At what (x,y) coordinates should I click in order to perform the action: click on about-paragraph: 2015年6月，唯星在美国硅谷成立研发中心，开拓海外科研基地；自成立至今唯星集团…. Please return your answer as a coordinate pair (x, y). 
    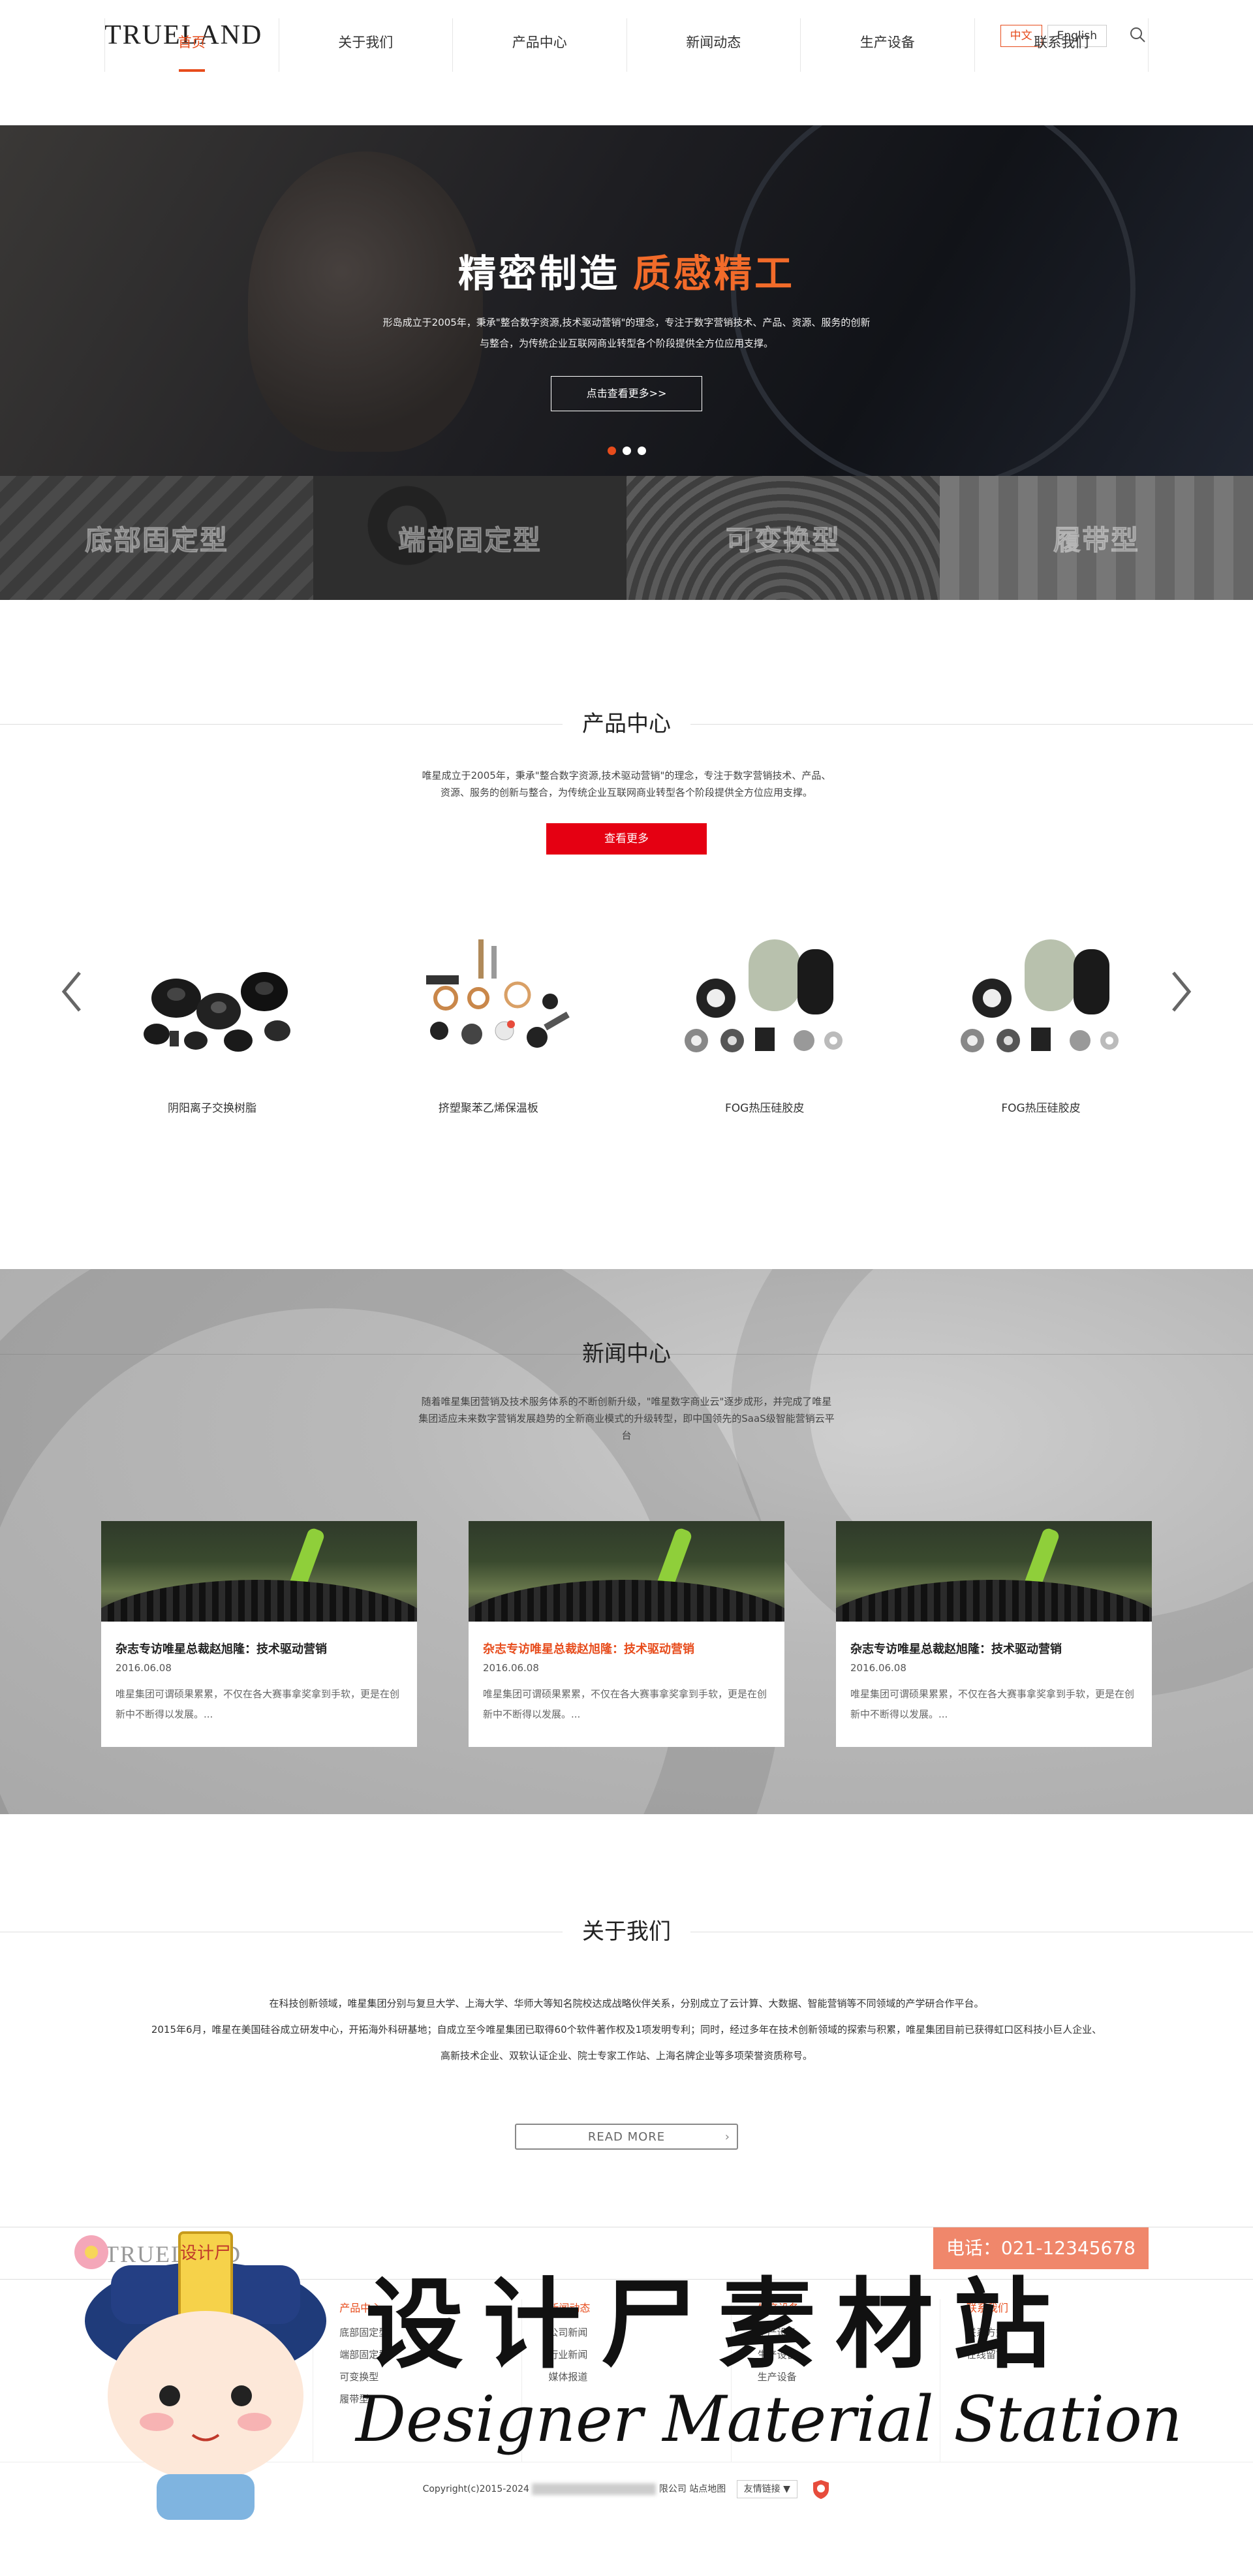
    Looking at the image, I should click on (626, 2029).